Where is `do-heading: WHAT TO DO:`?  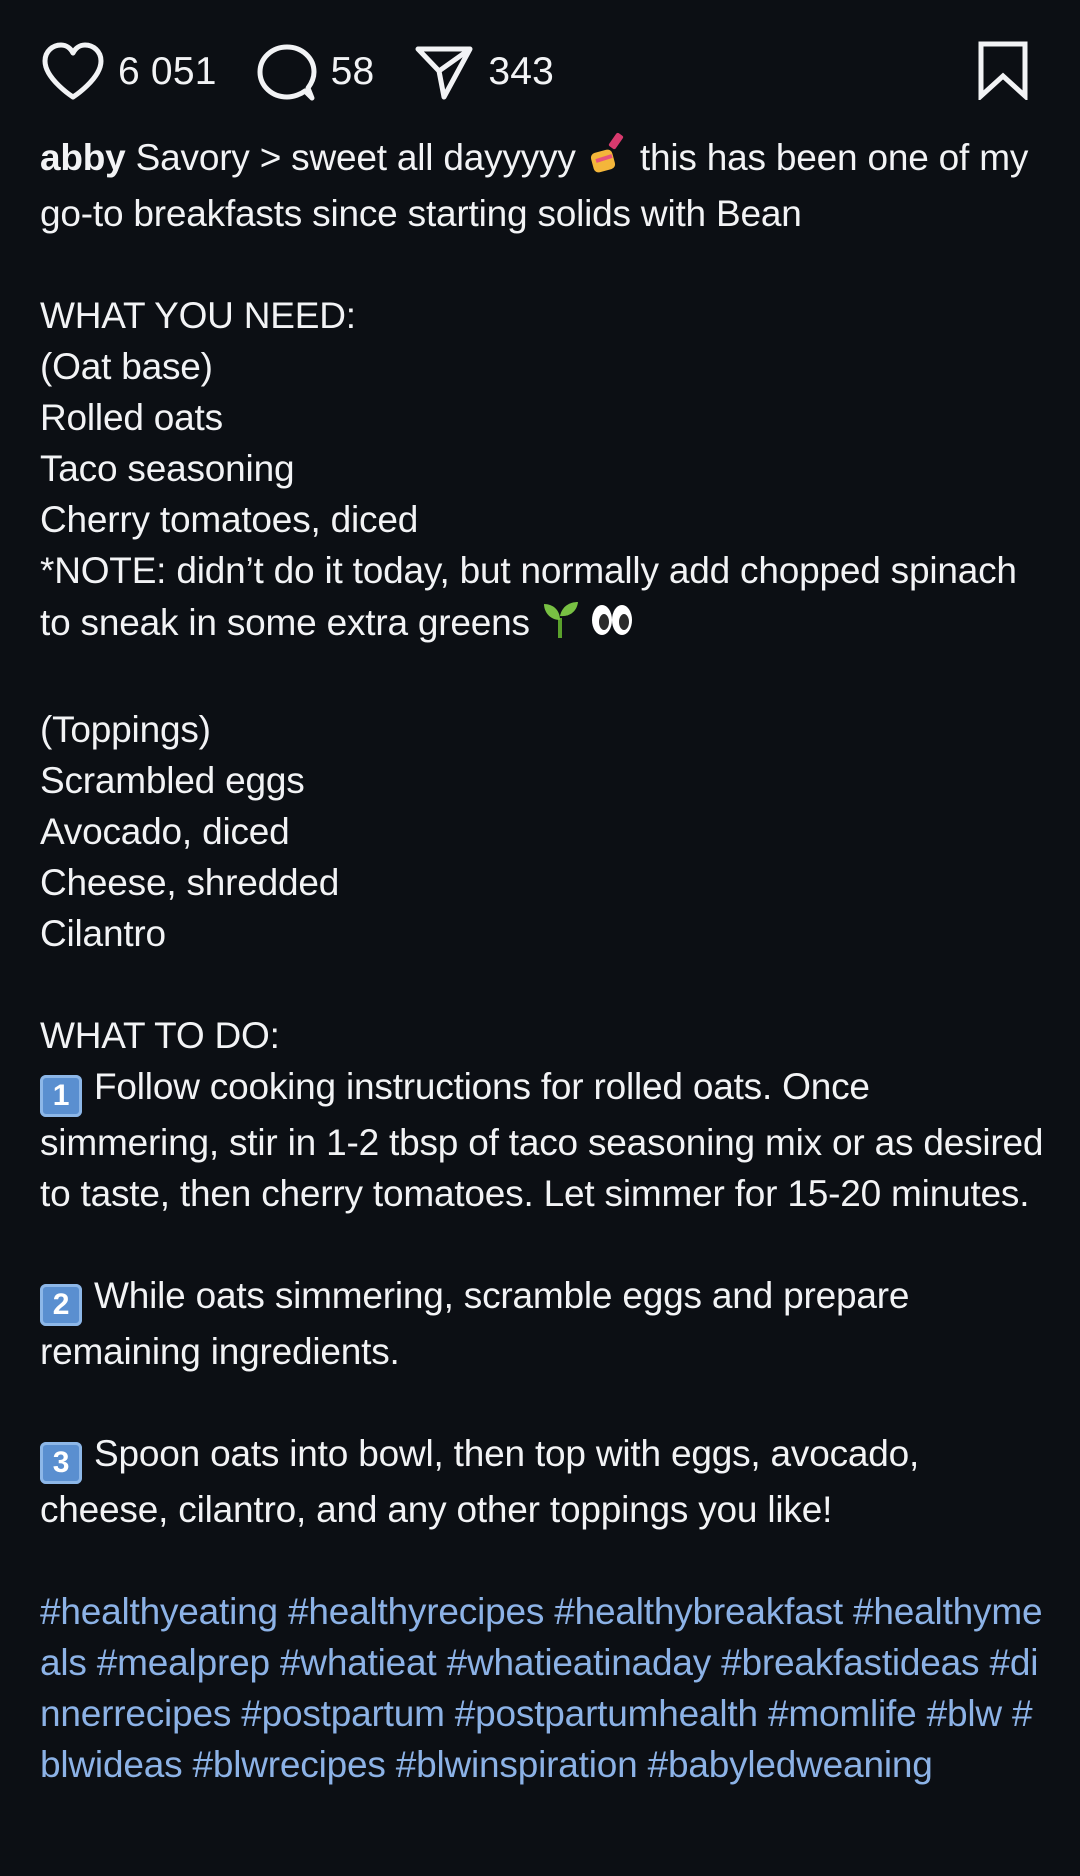
do-heading: WHAT TO DO: is located at coordinates (160, 1035).